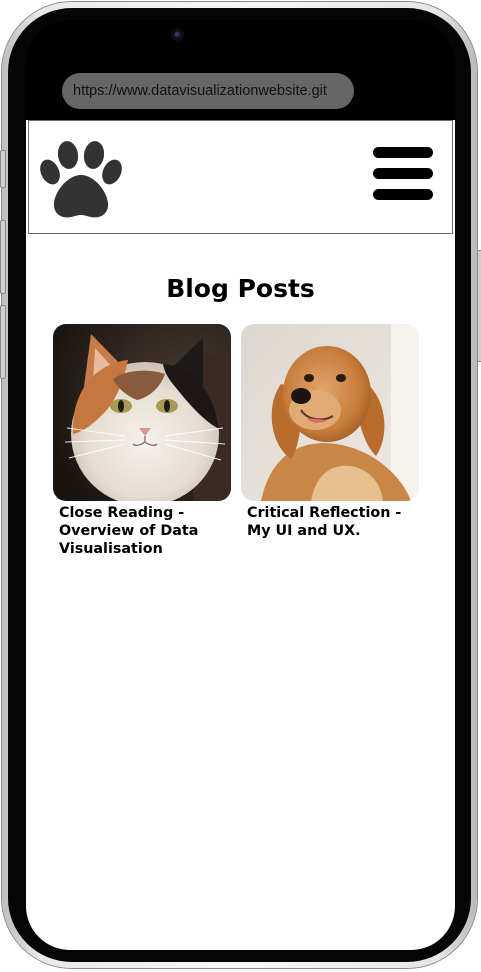 The width and height of the screenshot is (481, 972). Describe the element at coordinates (129, 531) in the screenshot. I see `title-line: Overview of Data` at that location.